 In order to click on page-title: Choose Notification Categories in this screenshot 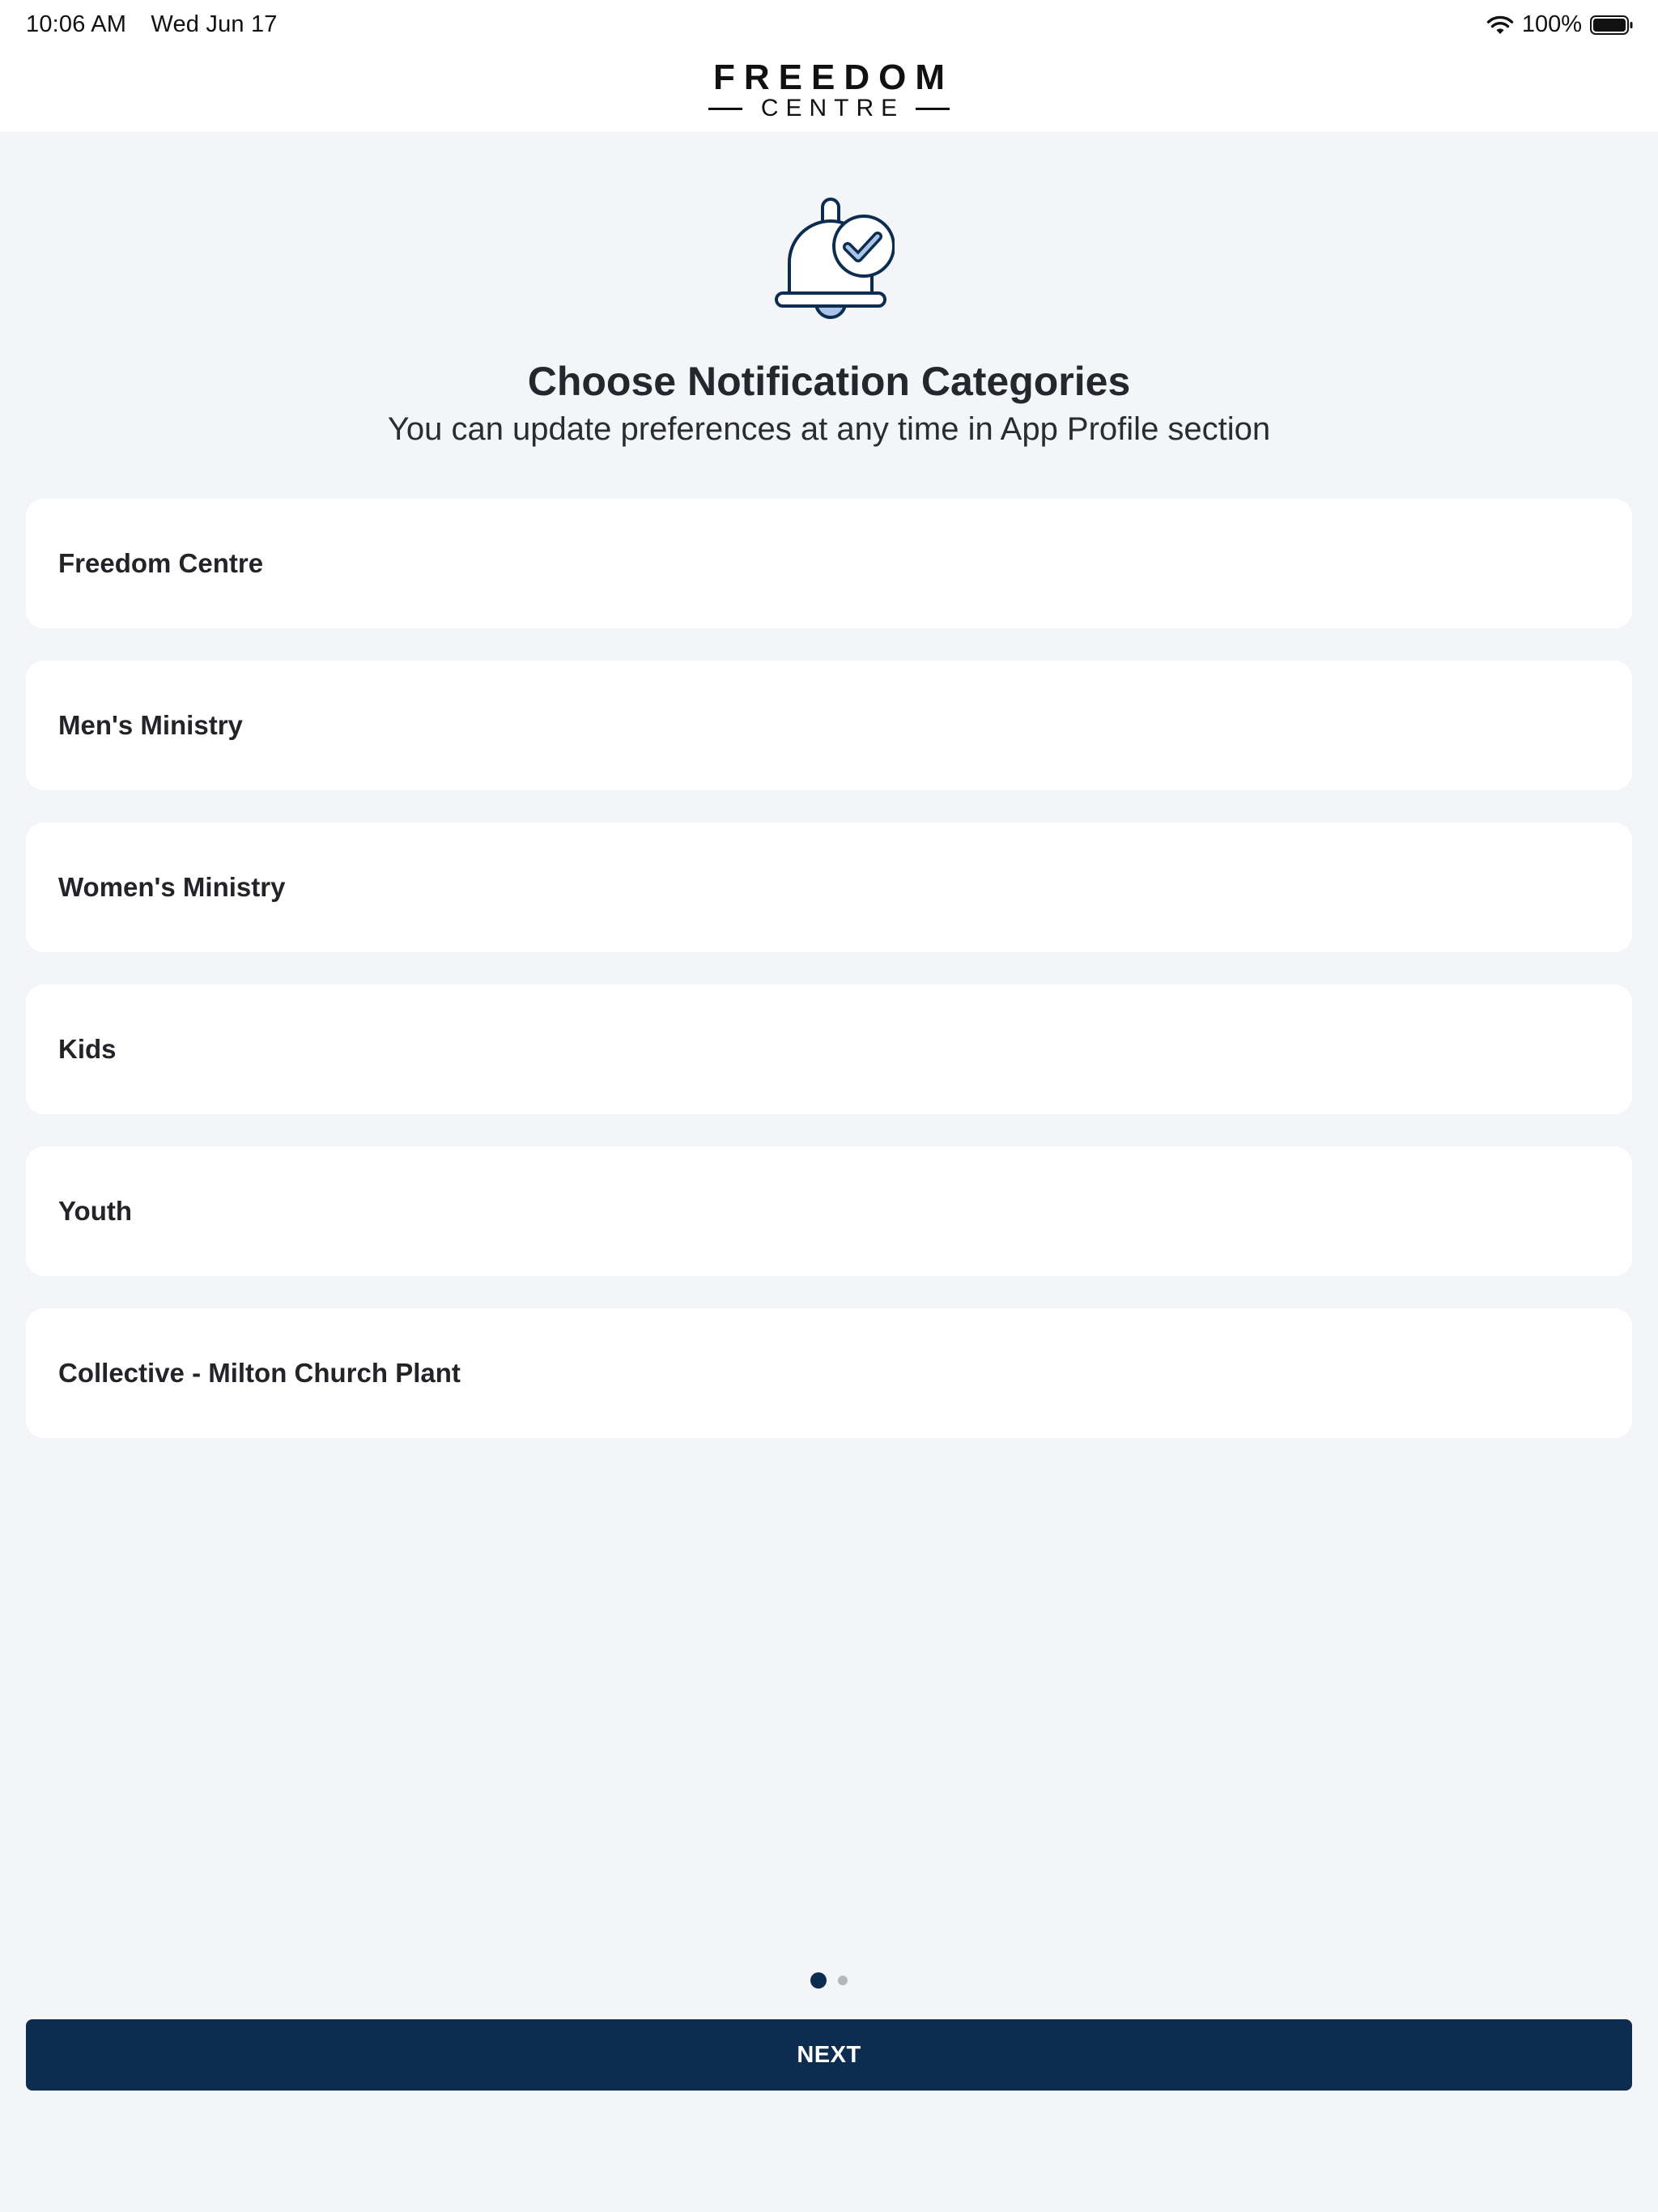, I will do `click(829, 382)`.